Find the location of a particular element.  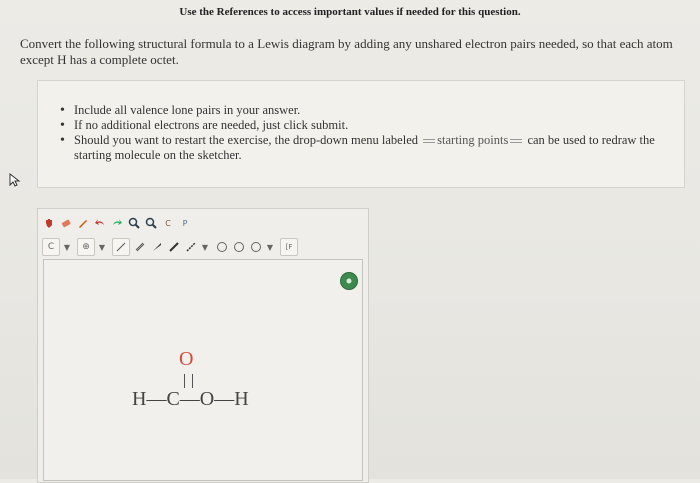

charge-selector: ⊕ is located at coordinates (86, 247).